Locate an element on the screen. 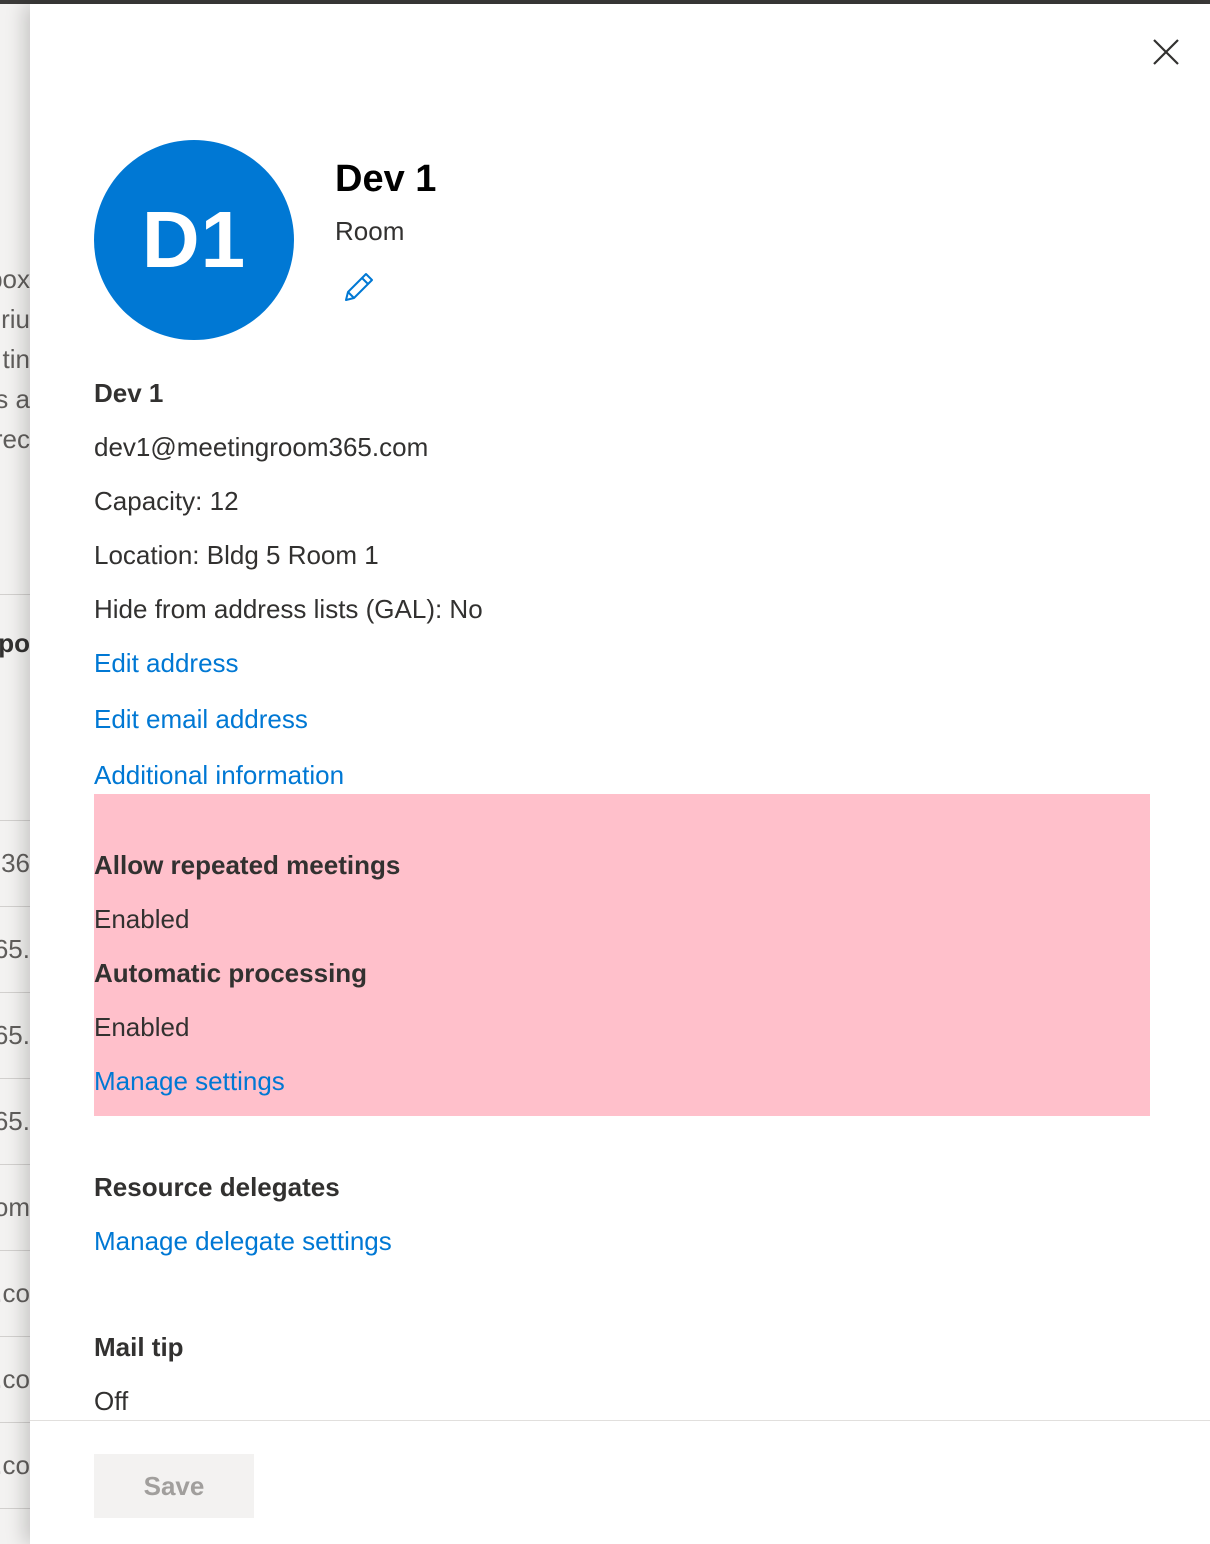 The height and width of the screenshot is (1544, 1210). capacity: Capacity: 12 is located at coordinates (166, 501).